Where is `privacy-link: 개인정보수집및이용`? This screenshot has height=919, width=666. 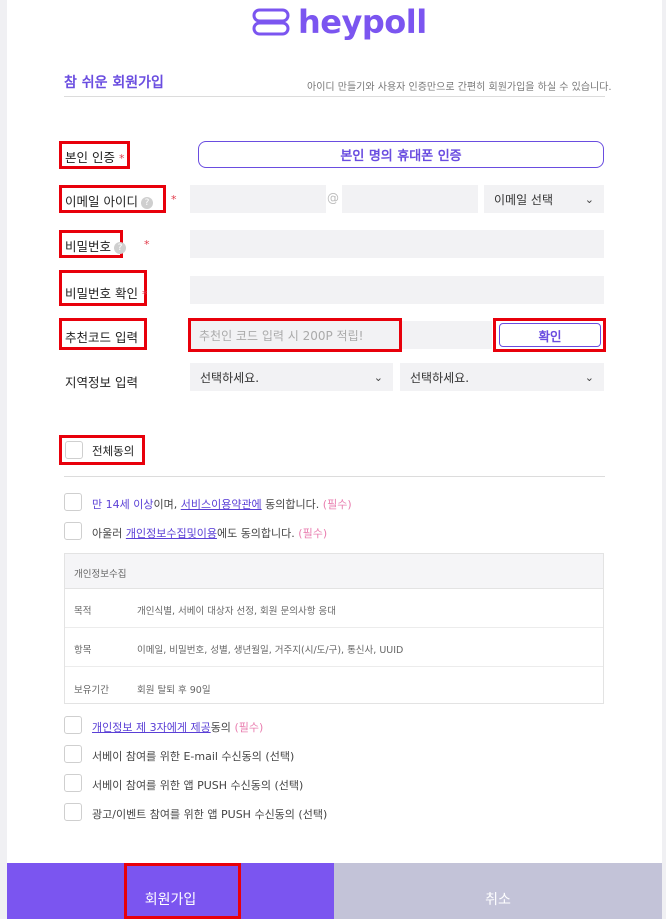 privacy-link: 개인정보수집및이용 is located at coordinates (171, 533).